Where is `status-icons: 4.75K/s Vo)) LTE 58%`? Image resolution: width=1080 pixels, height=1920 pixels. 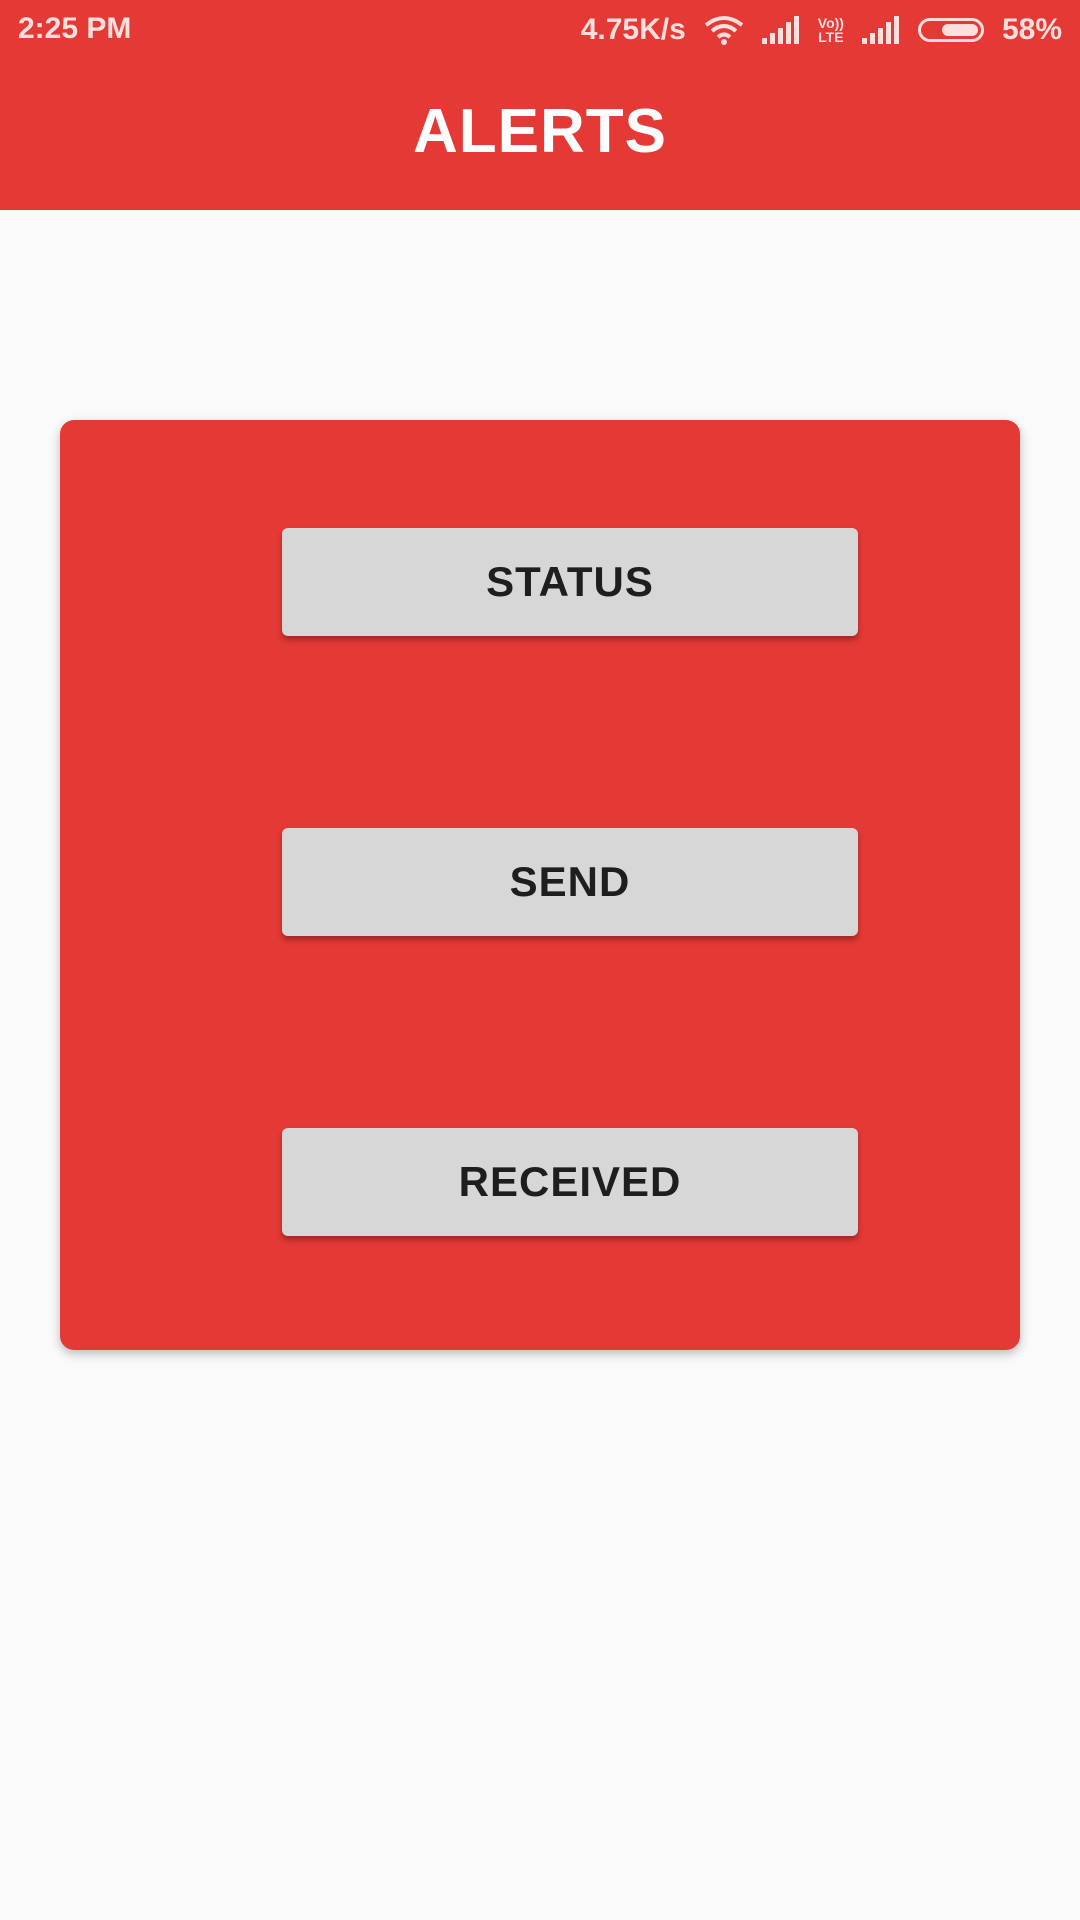
status-icons: 4.75K/s Vo)) LTE 58% is located at coordinates (821, 30).